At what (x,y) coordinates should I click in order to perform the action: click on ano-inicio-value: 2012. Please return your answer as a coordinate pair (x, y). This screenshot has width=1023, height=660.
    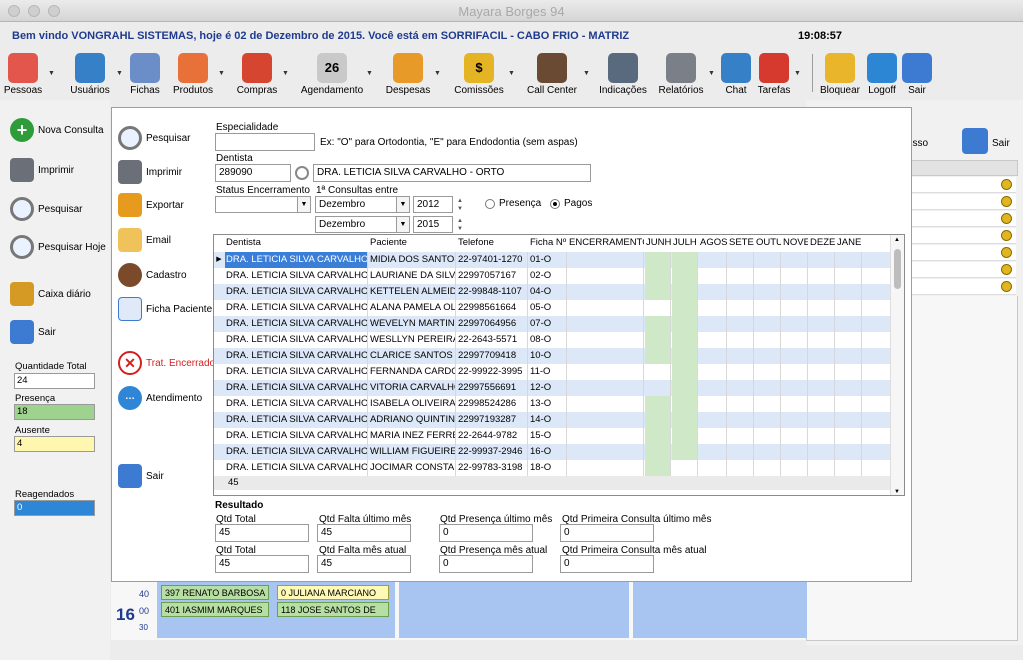
    Looking at the image, I should click on (428, 204).